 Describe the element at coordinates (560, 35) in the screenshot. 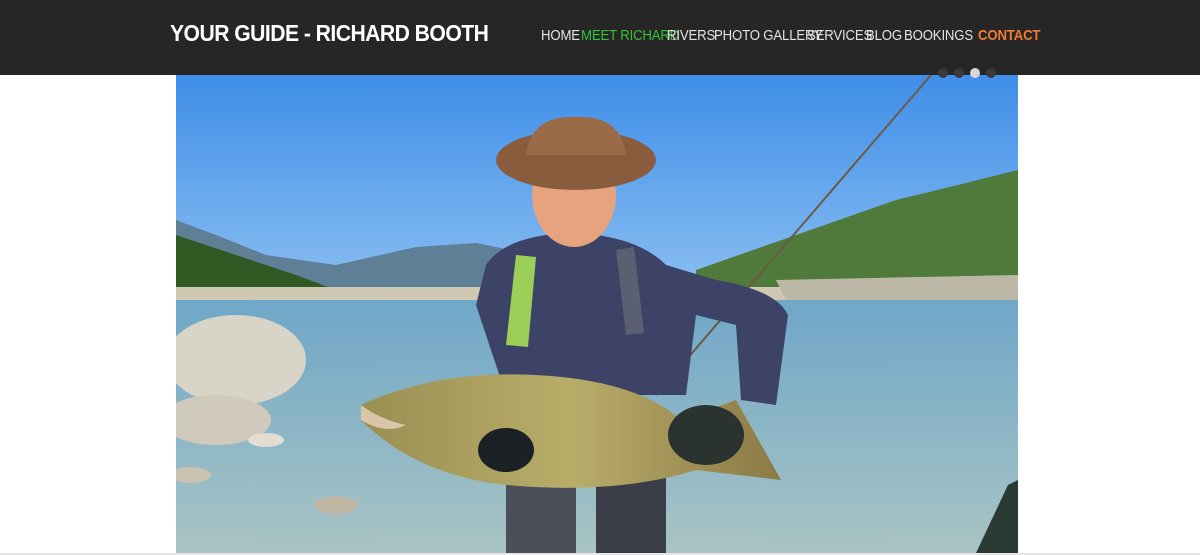

I see `nav-item-home: HOME` at that location.